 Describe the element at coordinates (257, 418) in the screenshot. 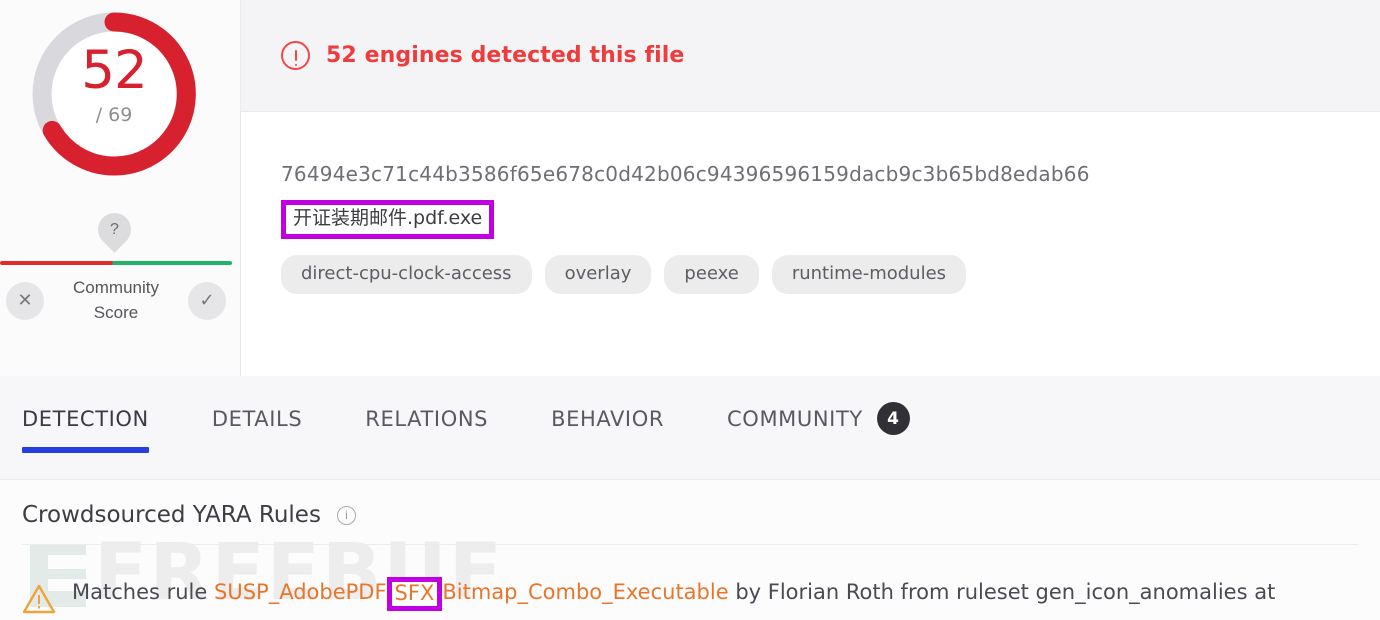

I see `tab-label: DETAILS` at that location.